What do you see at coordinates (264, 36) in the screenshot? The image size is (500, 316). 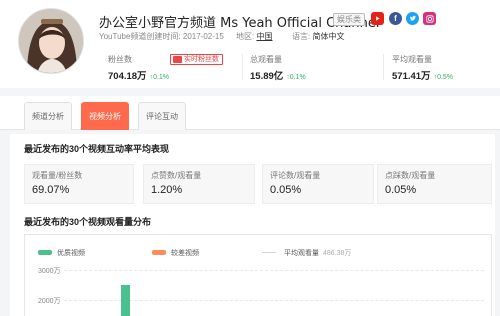 I see `region-value: 中国` at bounding box center [264, 36].